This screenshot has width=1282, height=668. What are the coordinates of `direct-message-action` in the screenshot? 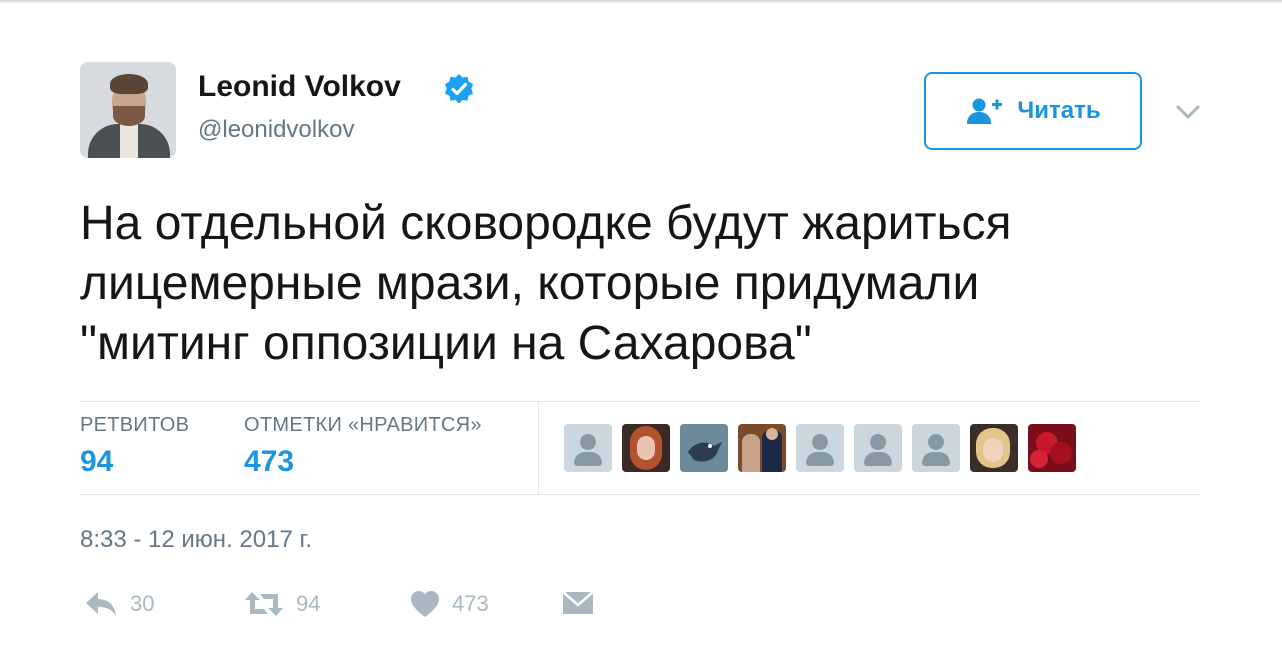 It's located at (578, 603).